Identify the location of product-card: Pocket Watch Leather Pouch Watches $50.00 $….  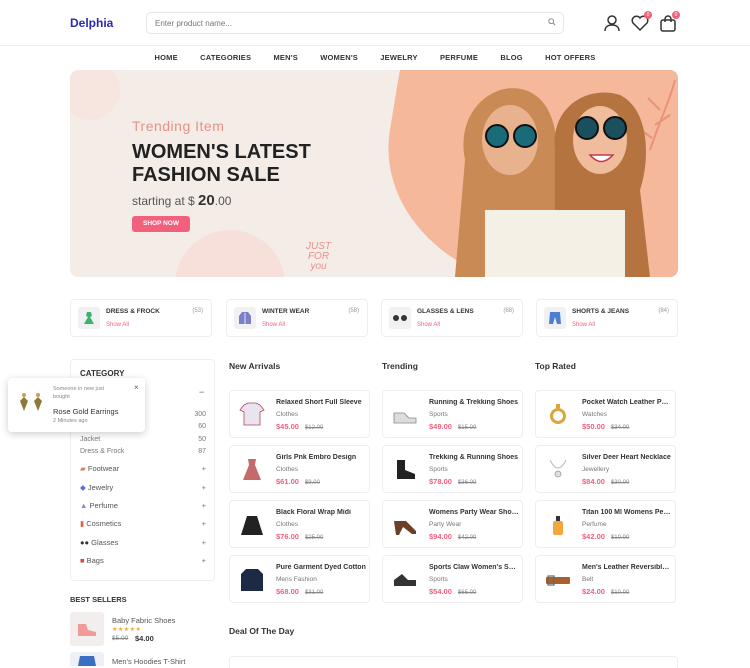
(605, 414).